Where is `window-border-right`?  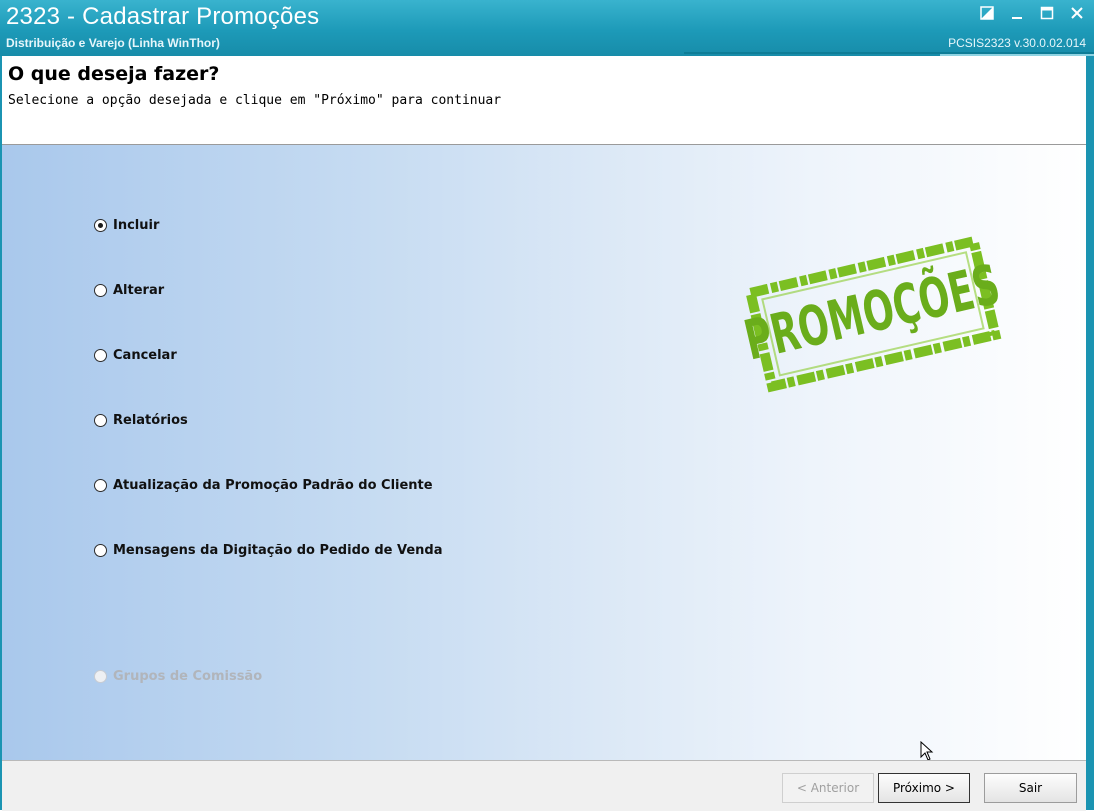 window-border-right is located at coordinates (1090, 433).